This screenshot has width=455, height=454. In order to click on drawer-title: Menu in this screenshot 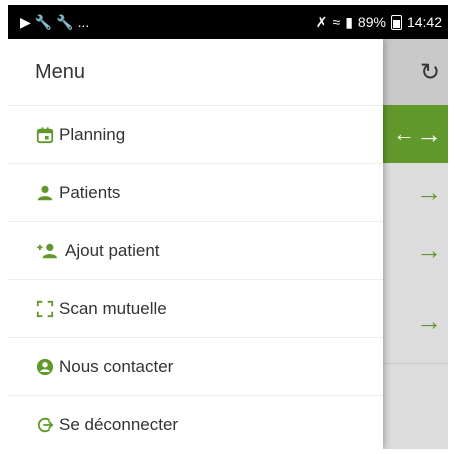, I will do `click(60, 72)`.